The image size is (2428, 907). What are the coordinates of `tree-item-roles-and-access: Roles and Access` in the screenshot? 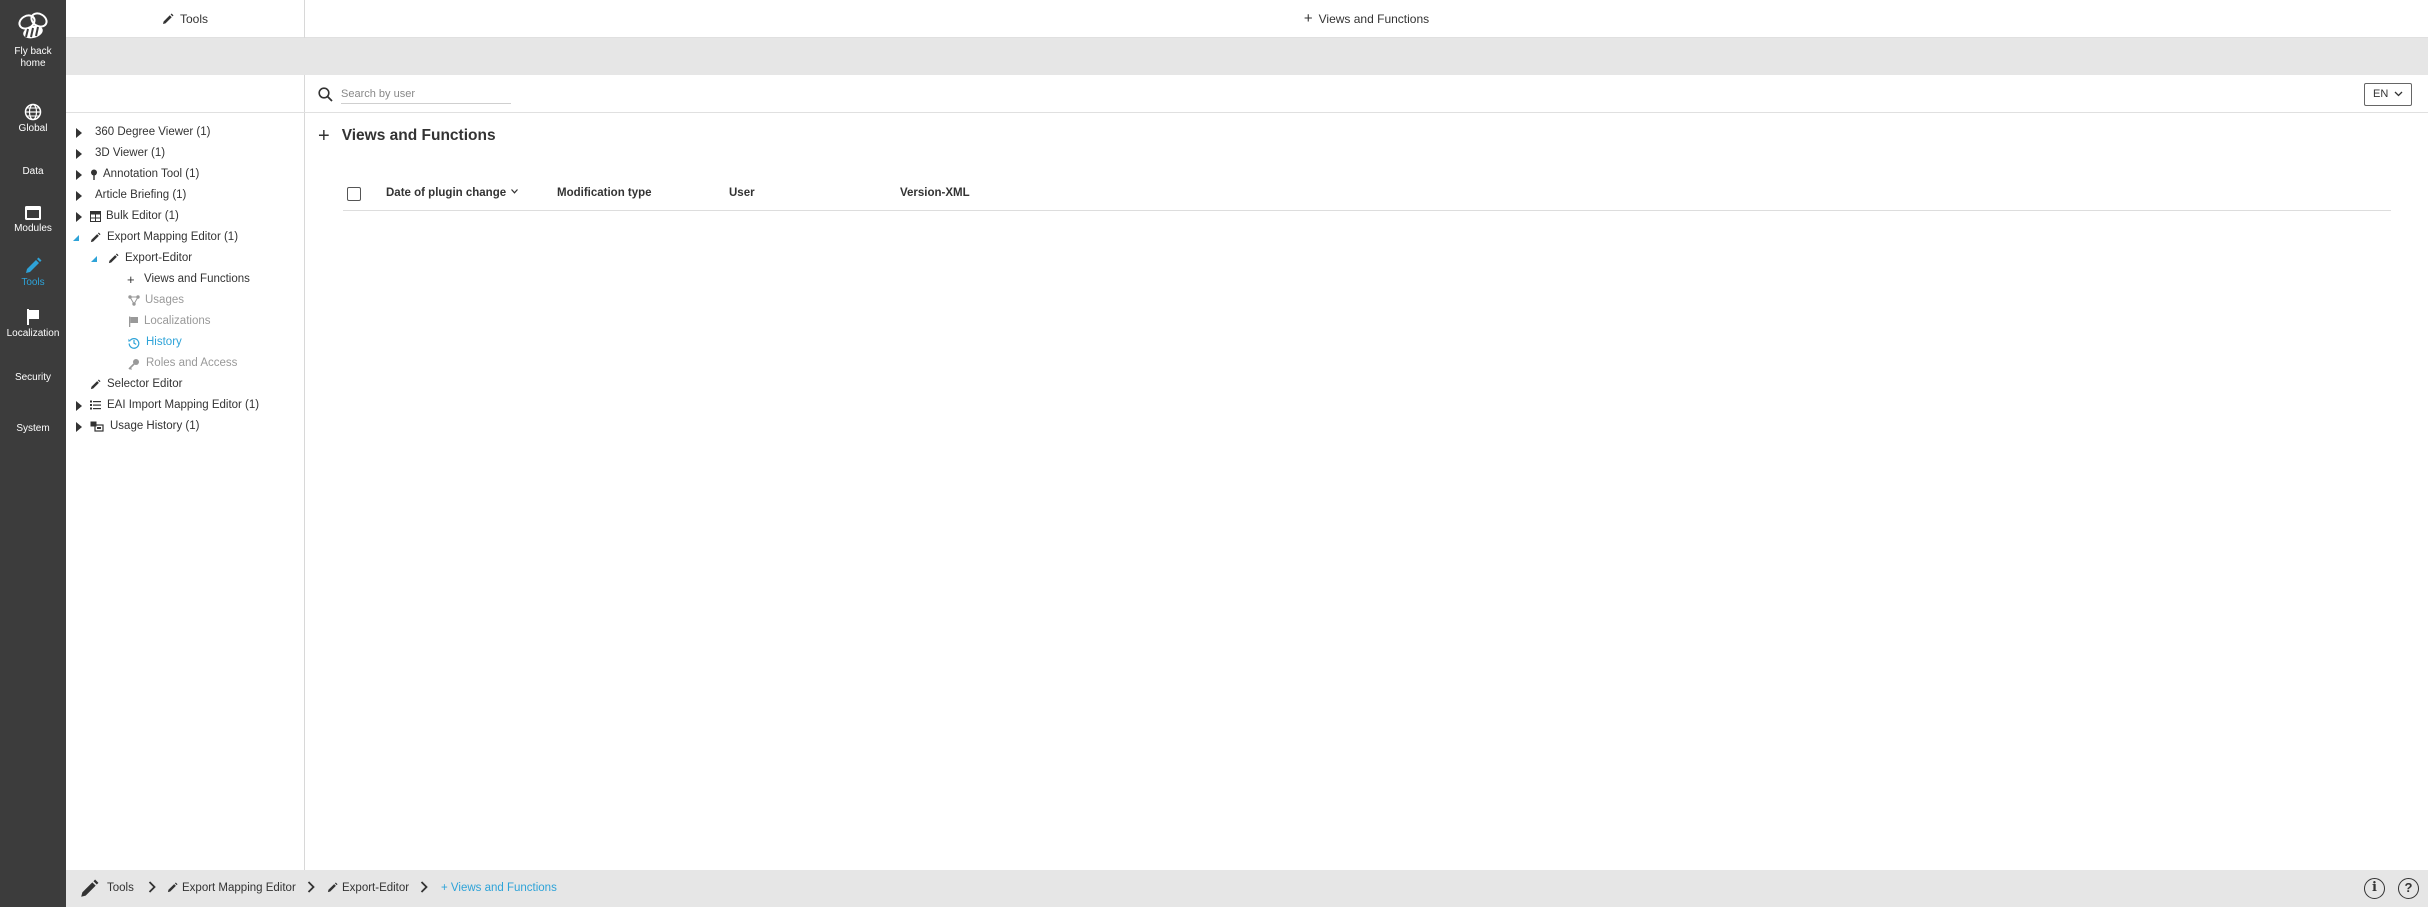 It's located at (185, 363).